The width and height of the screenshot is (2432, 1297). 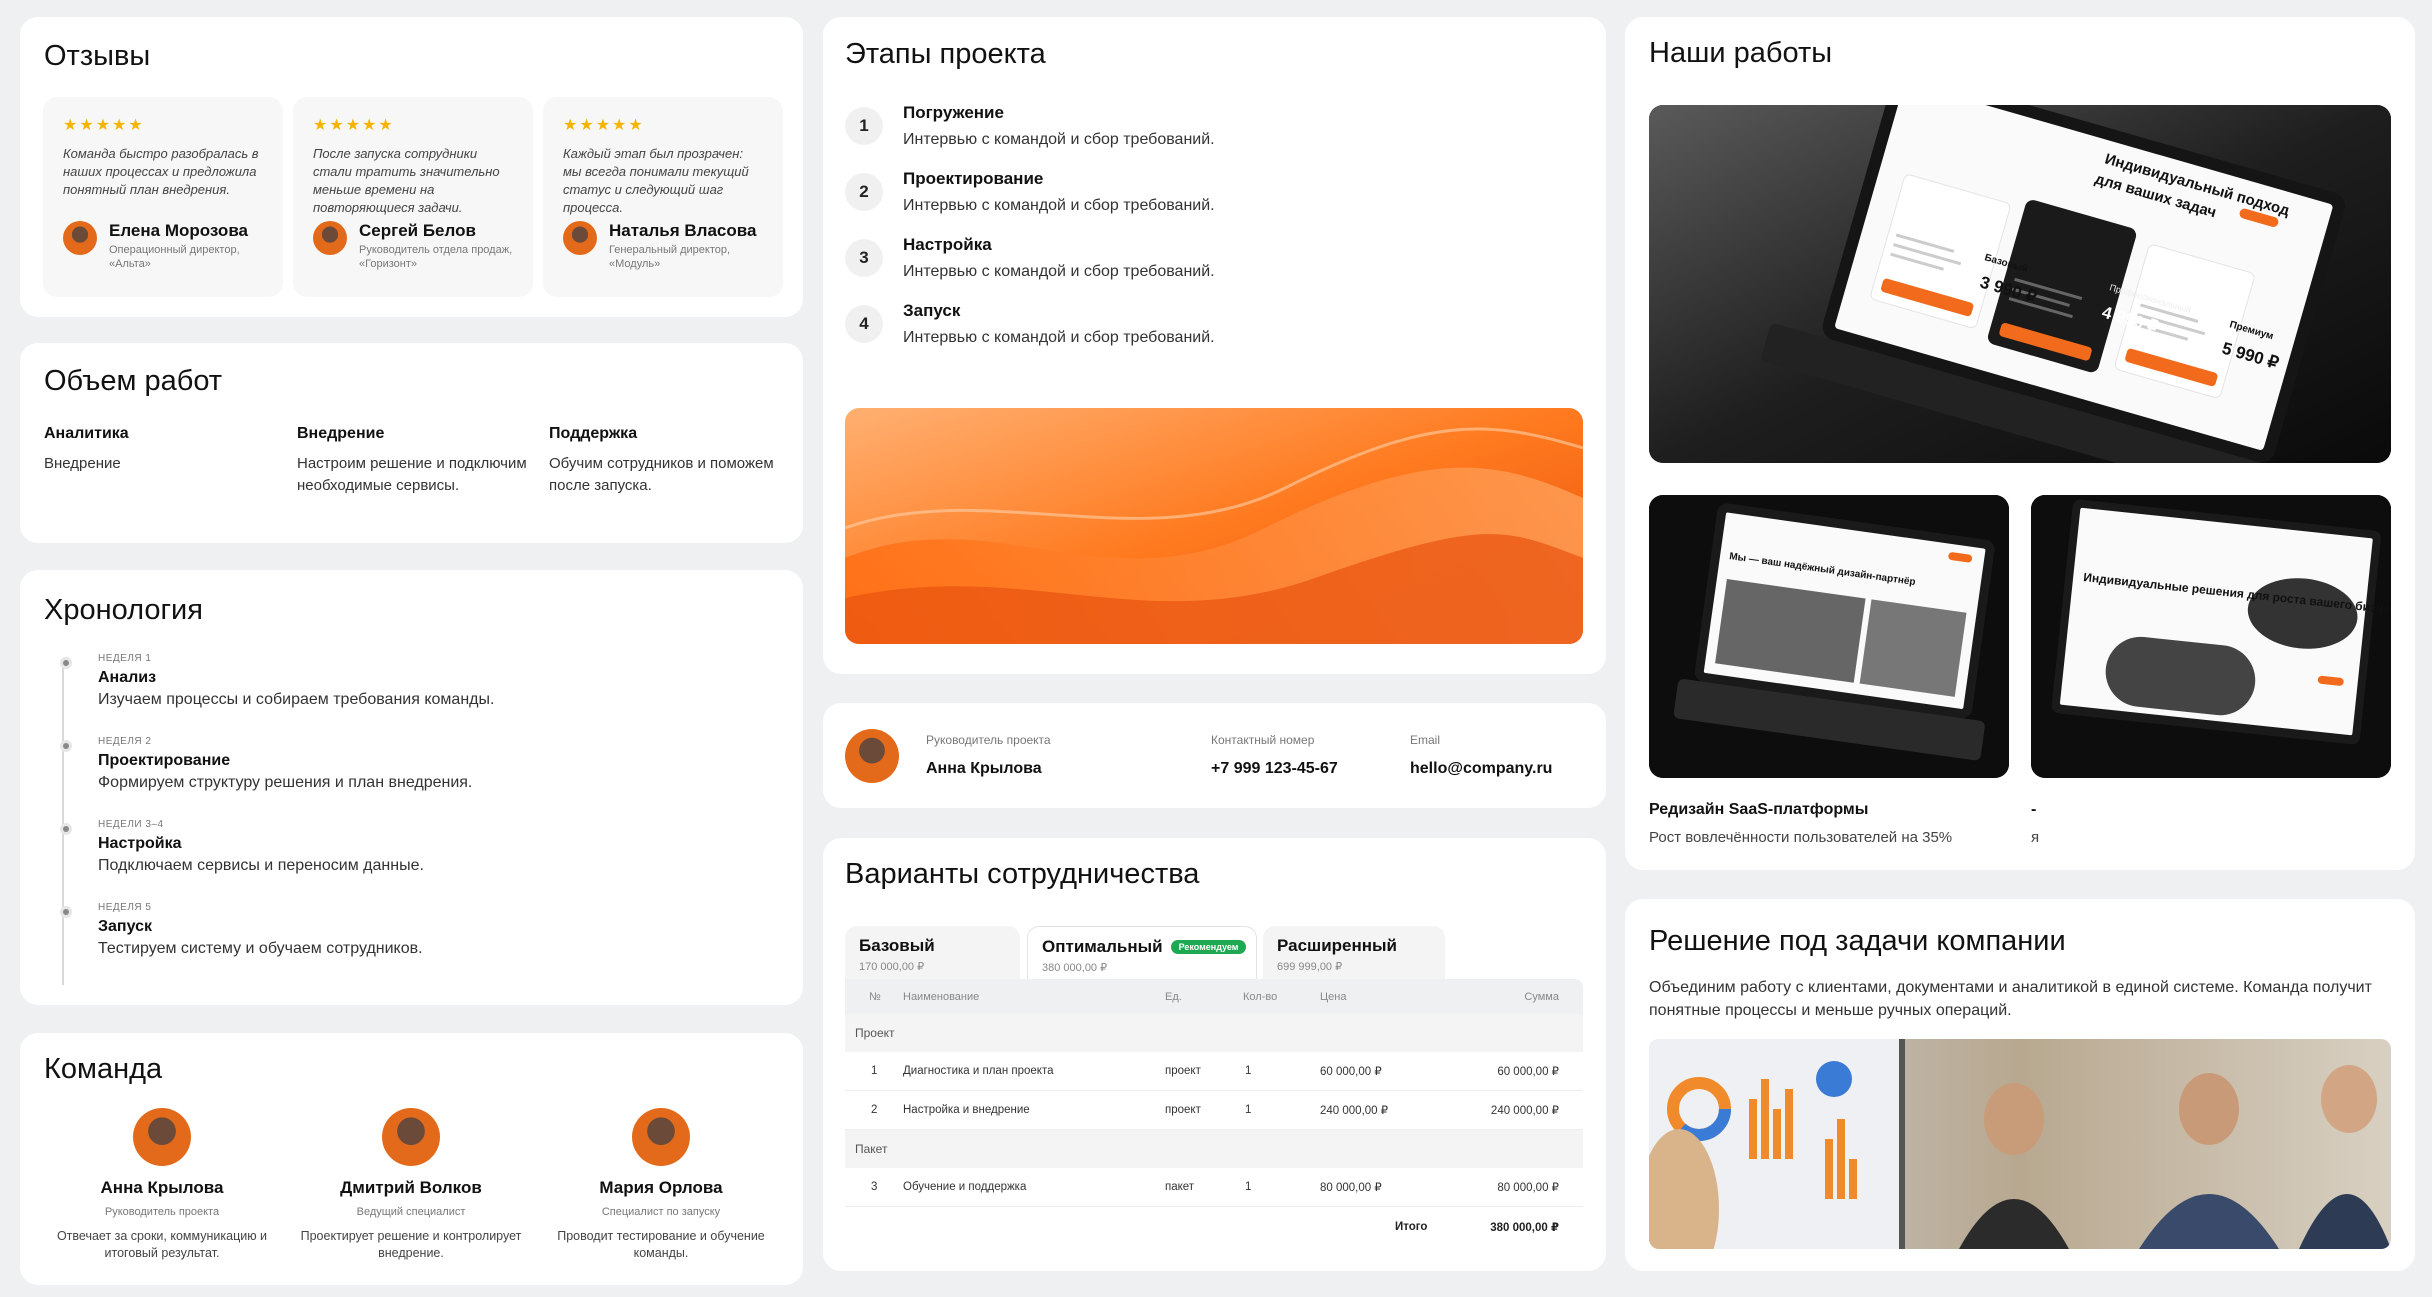 I want to click on group-name: Проект, so click(x=875, y=1033).